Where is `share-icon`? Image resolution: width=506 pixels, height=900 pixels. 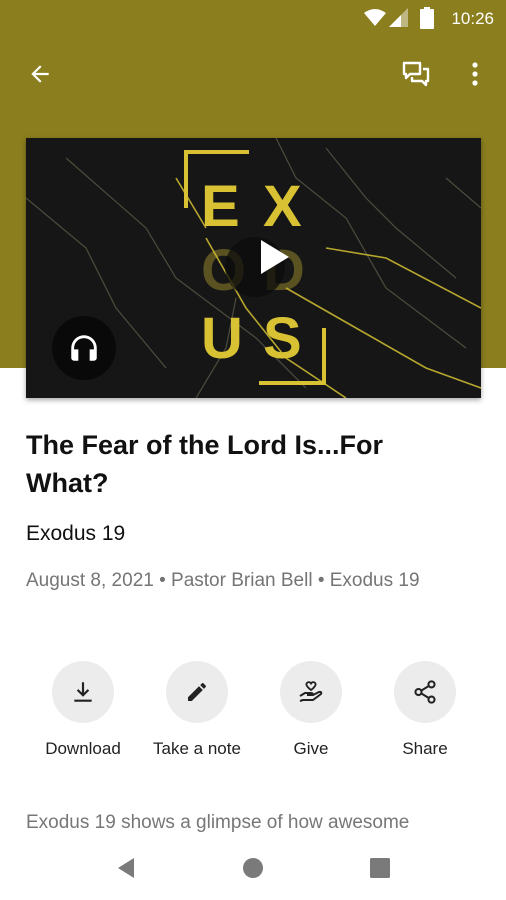 share-icon is located at coordinates (425, 692).